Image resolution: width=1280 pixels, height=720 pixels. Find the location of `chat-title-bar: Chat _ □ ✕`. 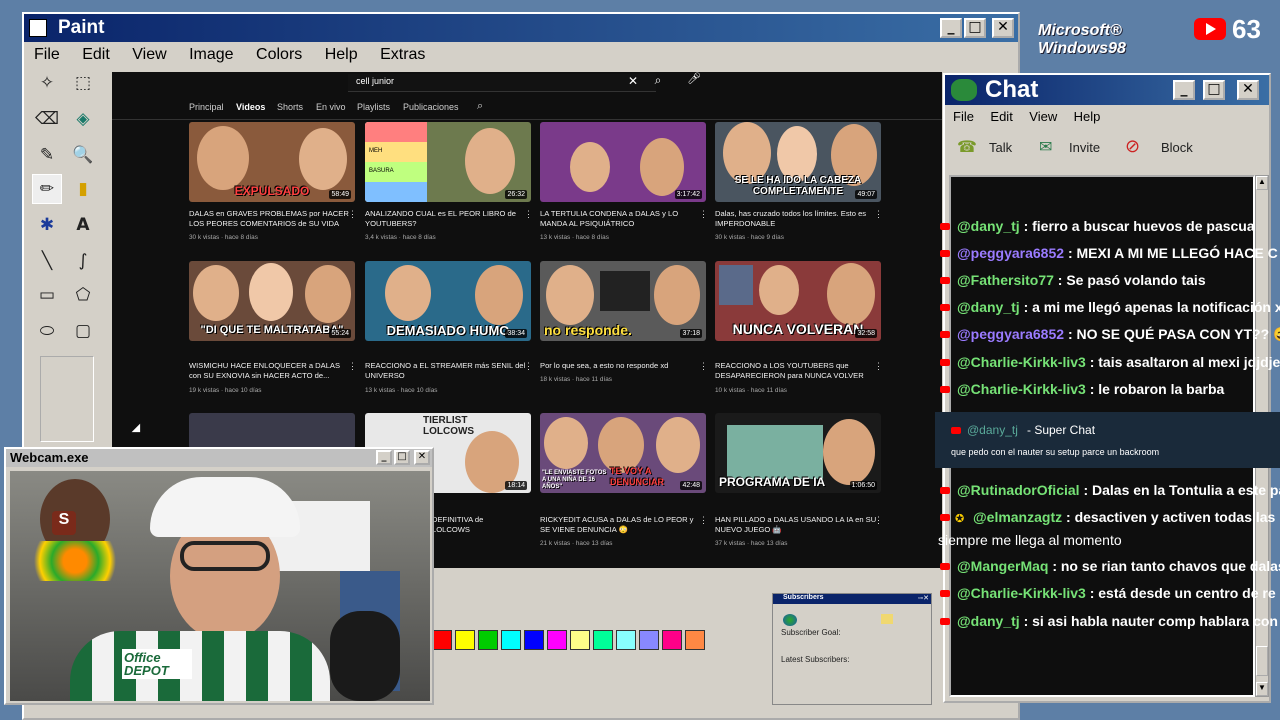

chat-title-bar: Chat _ □ ✕ is located at coordinates (1107, 90).